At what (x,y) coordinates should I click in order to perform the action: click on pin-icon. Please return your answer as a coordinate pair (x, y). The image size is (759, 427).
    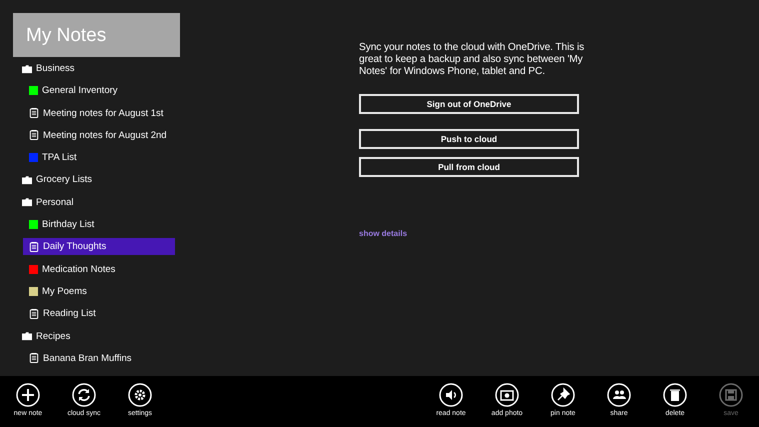
    Looking at the image, I should click on (563, 395).